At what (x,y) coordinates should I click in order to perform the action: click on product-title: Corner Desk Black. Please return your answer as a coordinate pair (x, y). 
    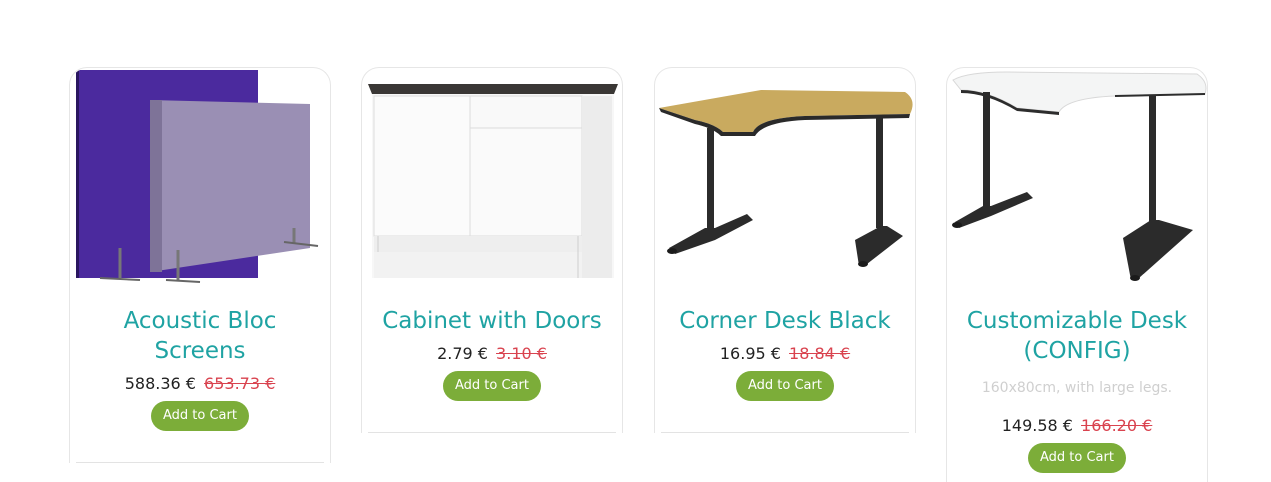
    Looking at the image, I should click on (785, 321).